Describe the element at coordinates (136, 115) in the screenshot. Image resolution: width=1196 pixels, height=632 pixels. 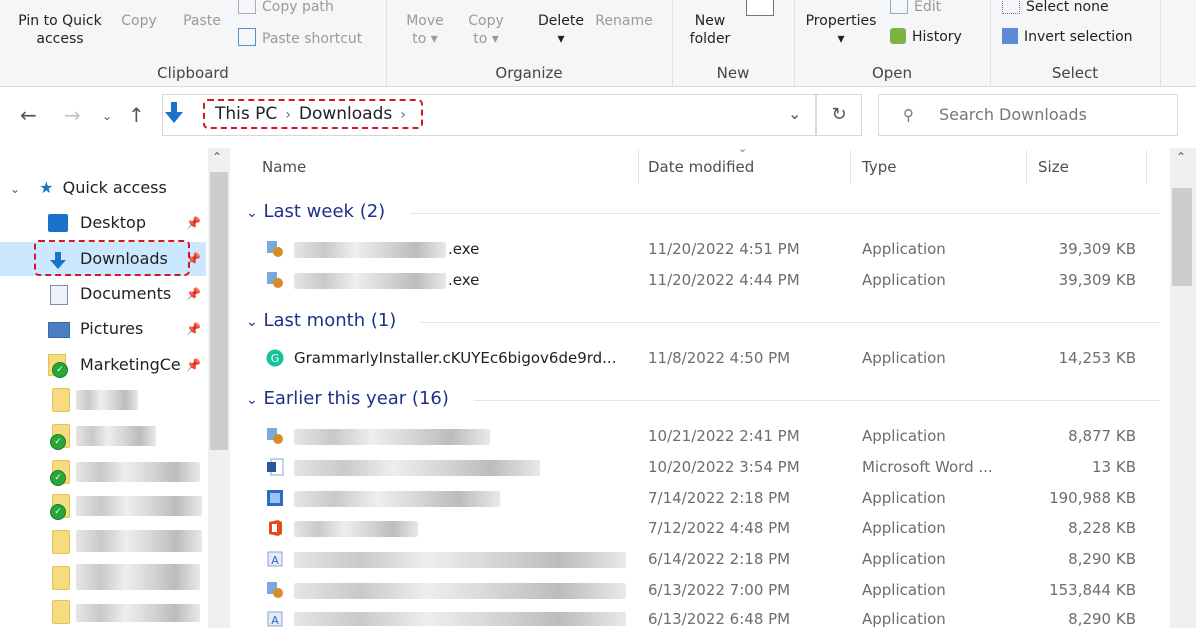
I see `up-arrow-icon: ↑` at that location.